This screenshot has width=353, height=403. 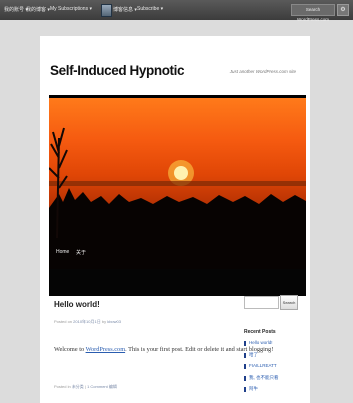 What do you see at coordinates (106, 10) in the screenshot?
I see `blog-icon` at bounding box center [106, 10].